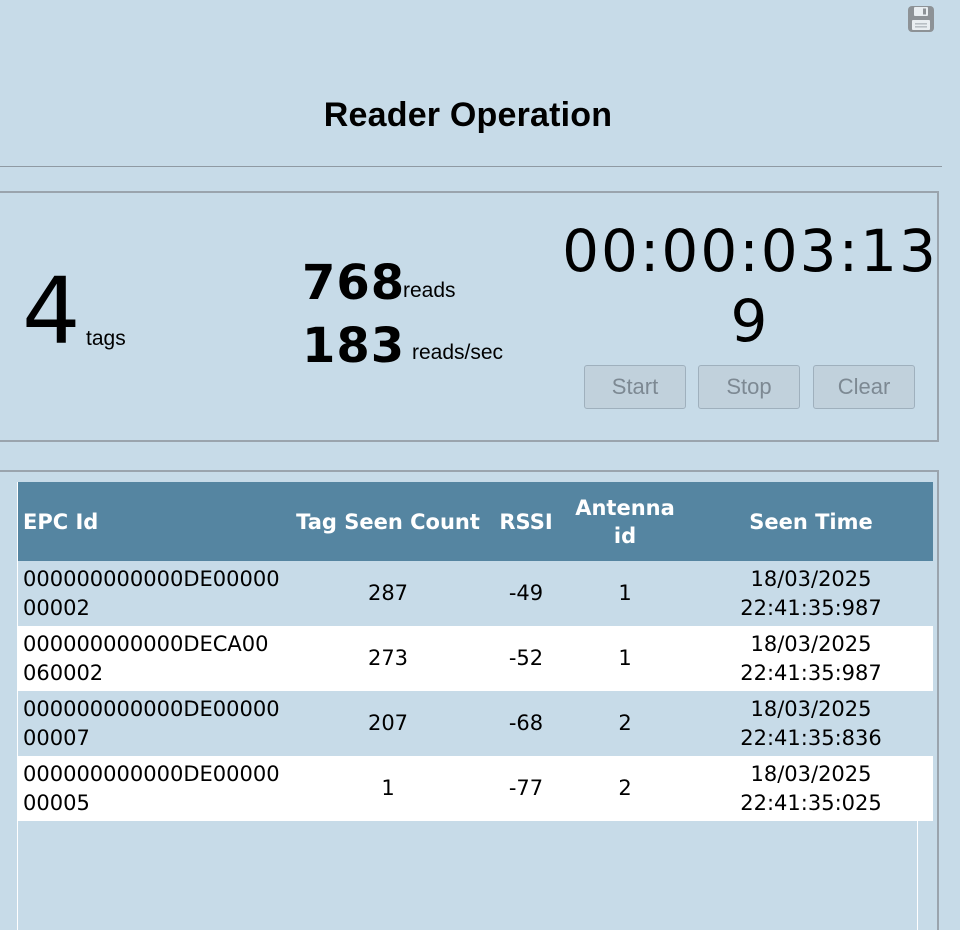 This screenshot has width=960, height=930. What do you see at coordinates (811, 788) in the screenshot?
I see `seen-time-cell: 18/03/2025 22:41:35:025` at bounding box center [811, 788].